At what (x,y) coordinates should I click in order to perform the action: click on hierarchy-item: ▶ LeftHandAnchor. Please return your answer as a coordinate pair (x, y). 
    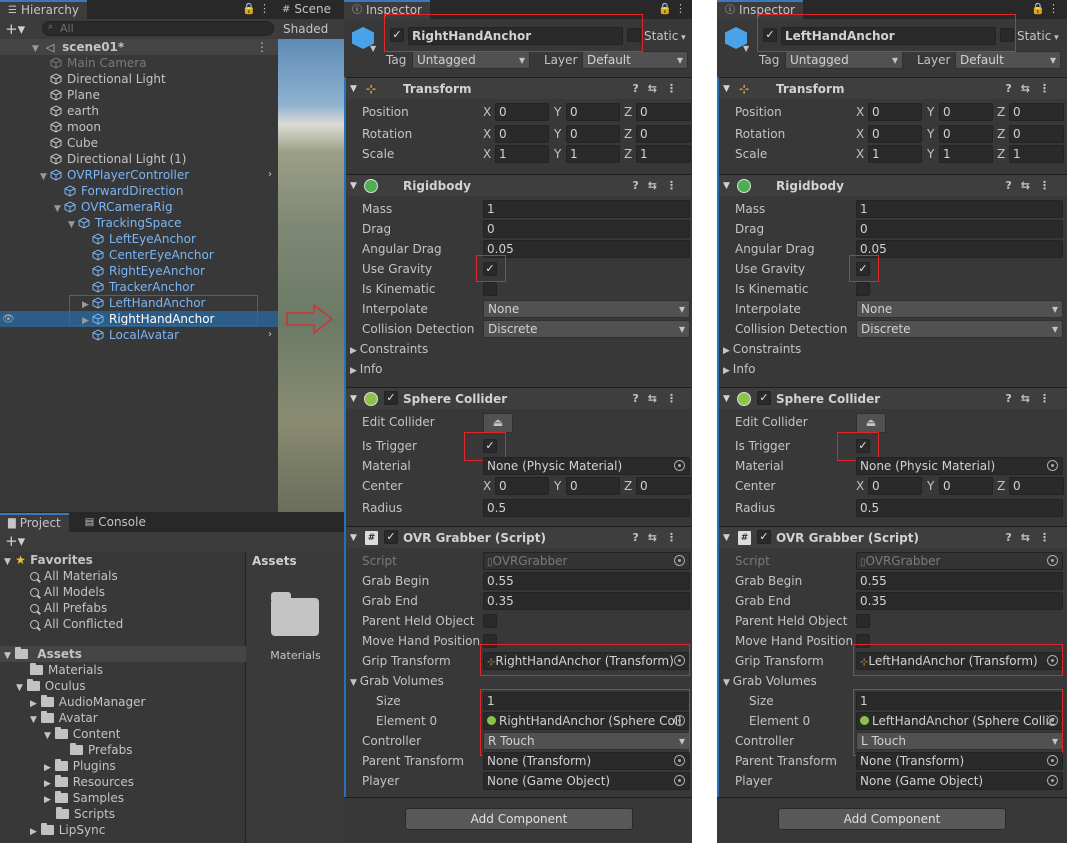
    Looking at the image, I should click on (139, 303).